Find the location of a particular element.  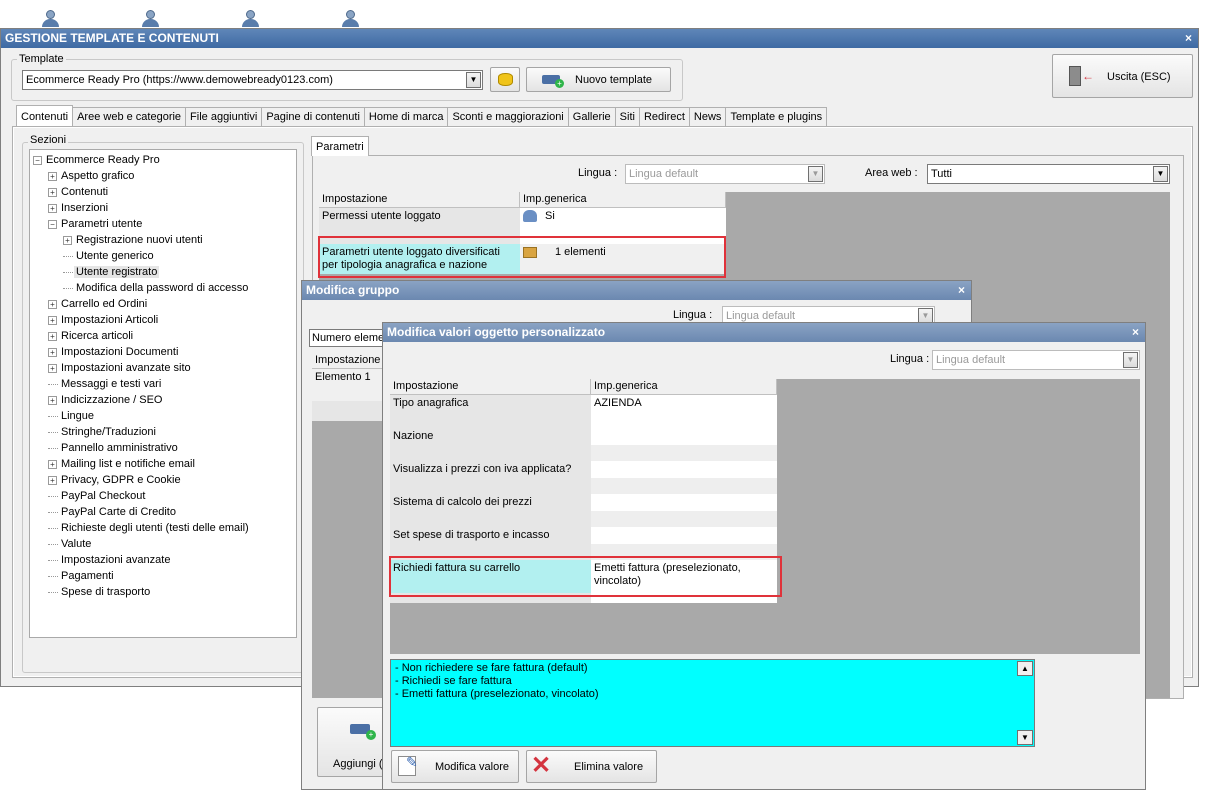

tree-item: PayPal Carte di Credito is located at coordinates (113, 512).